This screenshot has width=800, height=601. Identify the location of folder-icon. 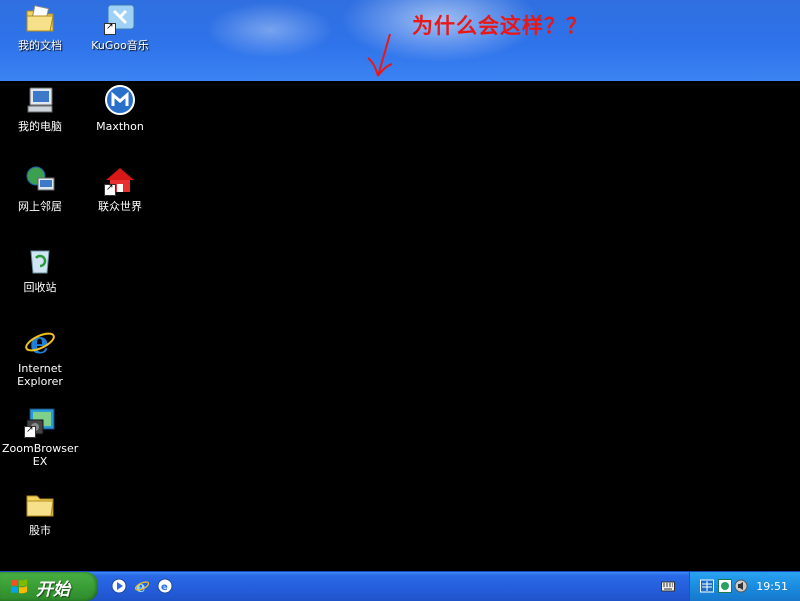
(40, 504).